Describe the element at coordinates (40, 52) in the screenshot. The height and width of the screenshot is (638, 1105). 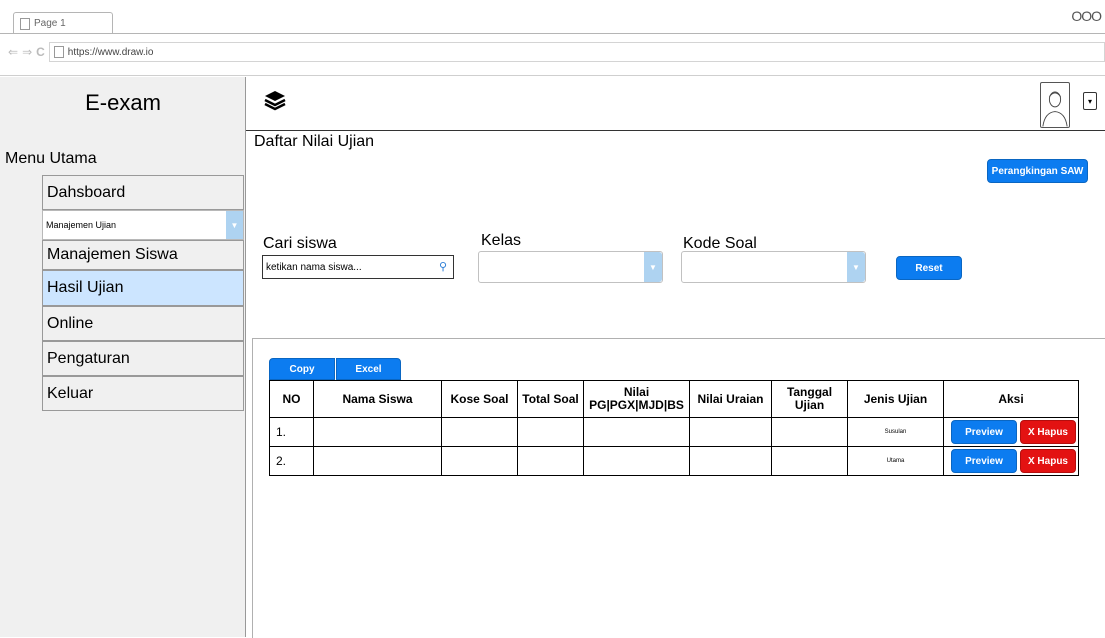
I see `reload-icon: C` at that location.